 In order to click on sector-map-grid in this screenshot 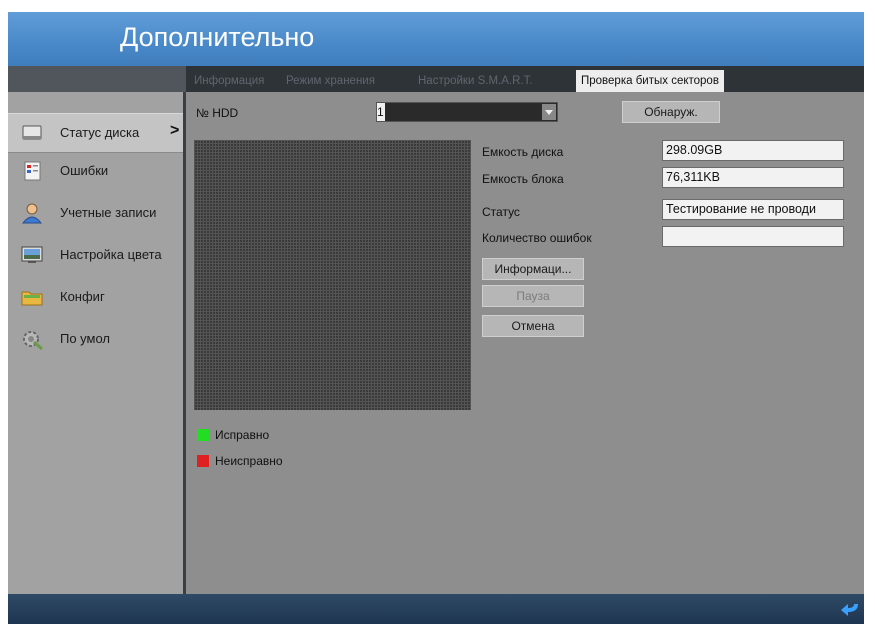, I will do `click(332, 275)`.